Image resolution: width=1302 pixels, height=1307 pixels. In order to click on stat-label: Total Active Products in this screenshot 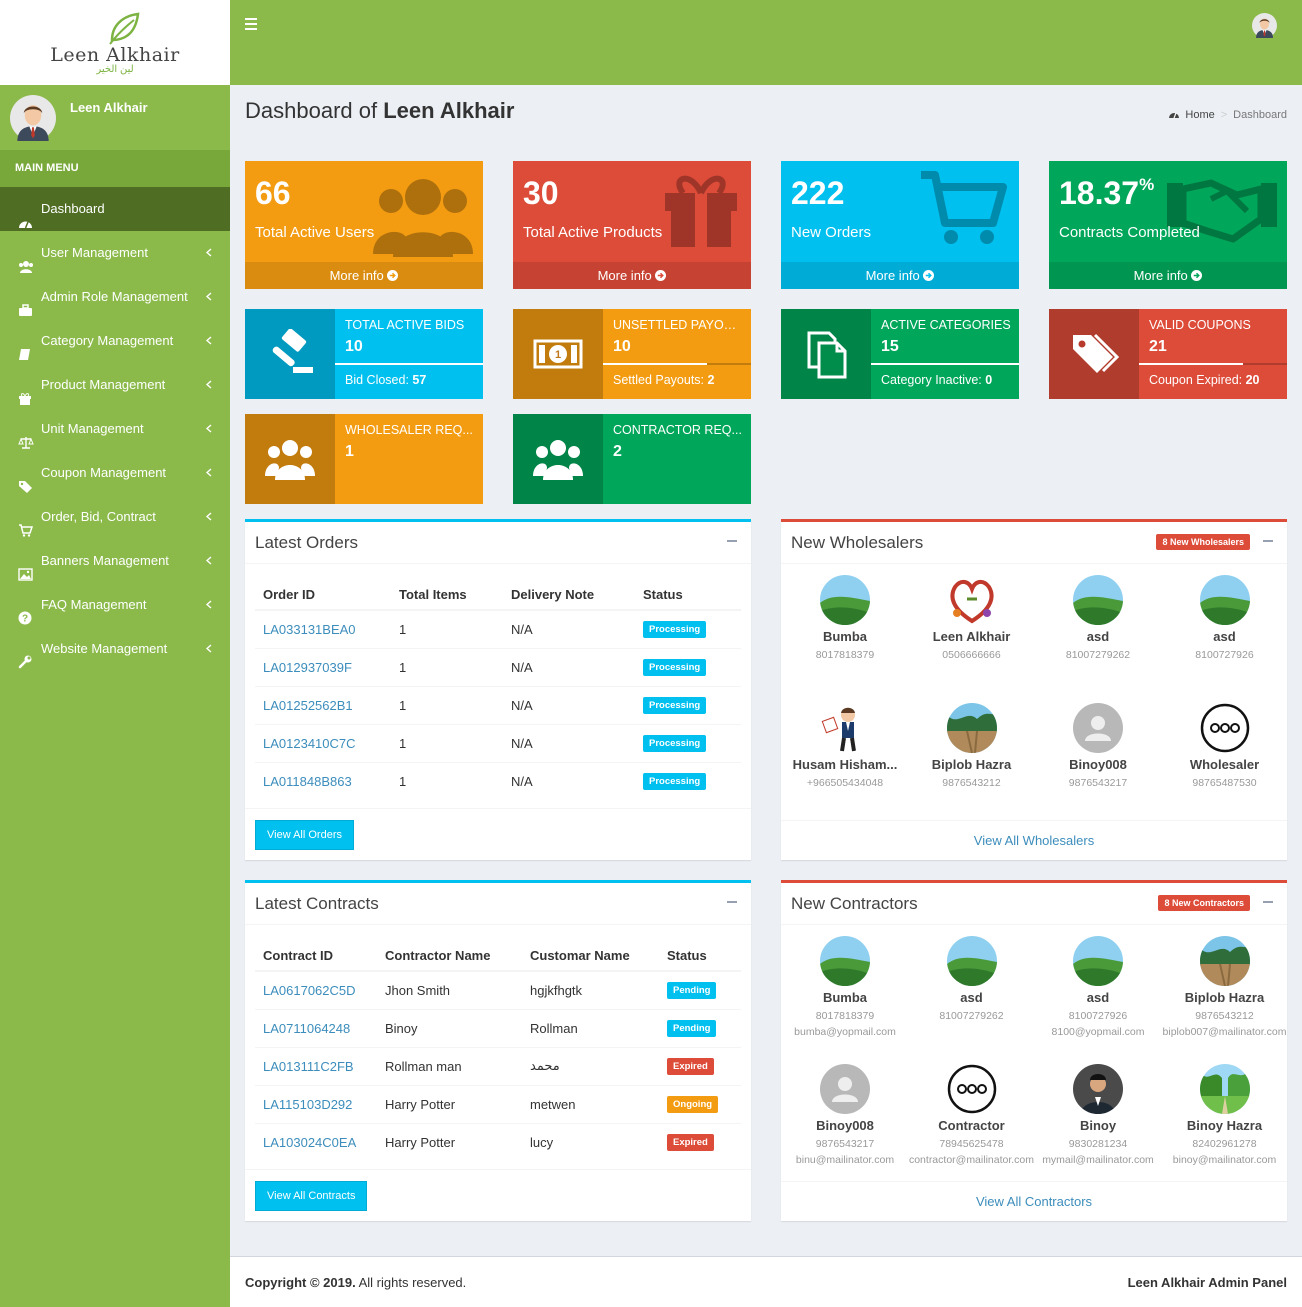, I will do `click(593, 232)`.